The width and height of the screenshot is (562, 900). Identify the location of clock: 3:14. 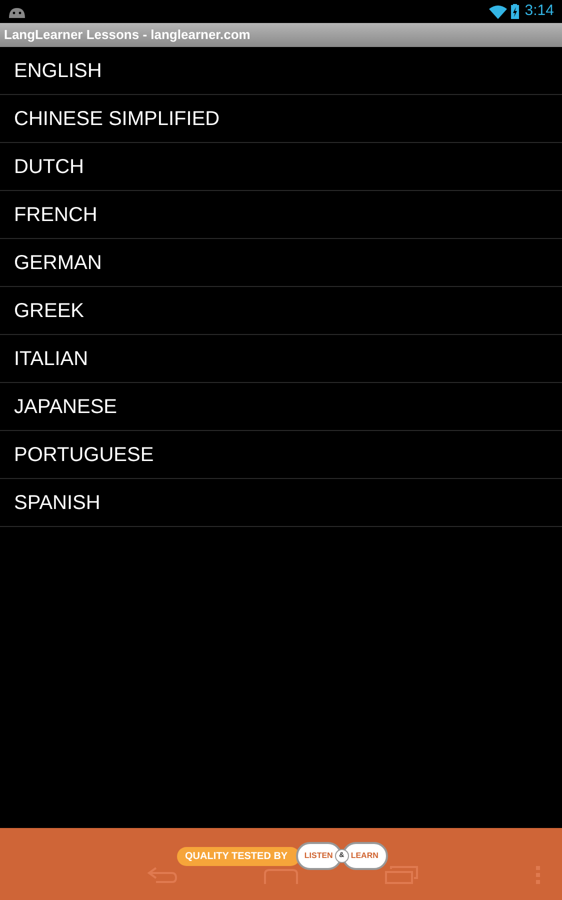
(539, 11).